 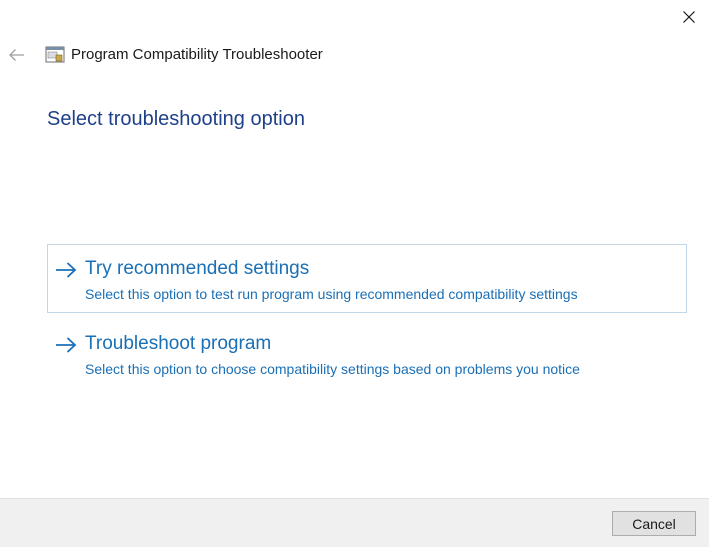 I want to click on back-arrow-icon, so click(x=16, y=55).